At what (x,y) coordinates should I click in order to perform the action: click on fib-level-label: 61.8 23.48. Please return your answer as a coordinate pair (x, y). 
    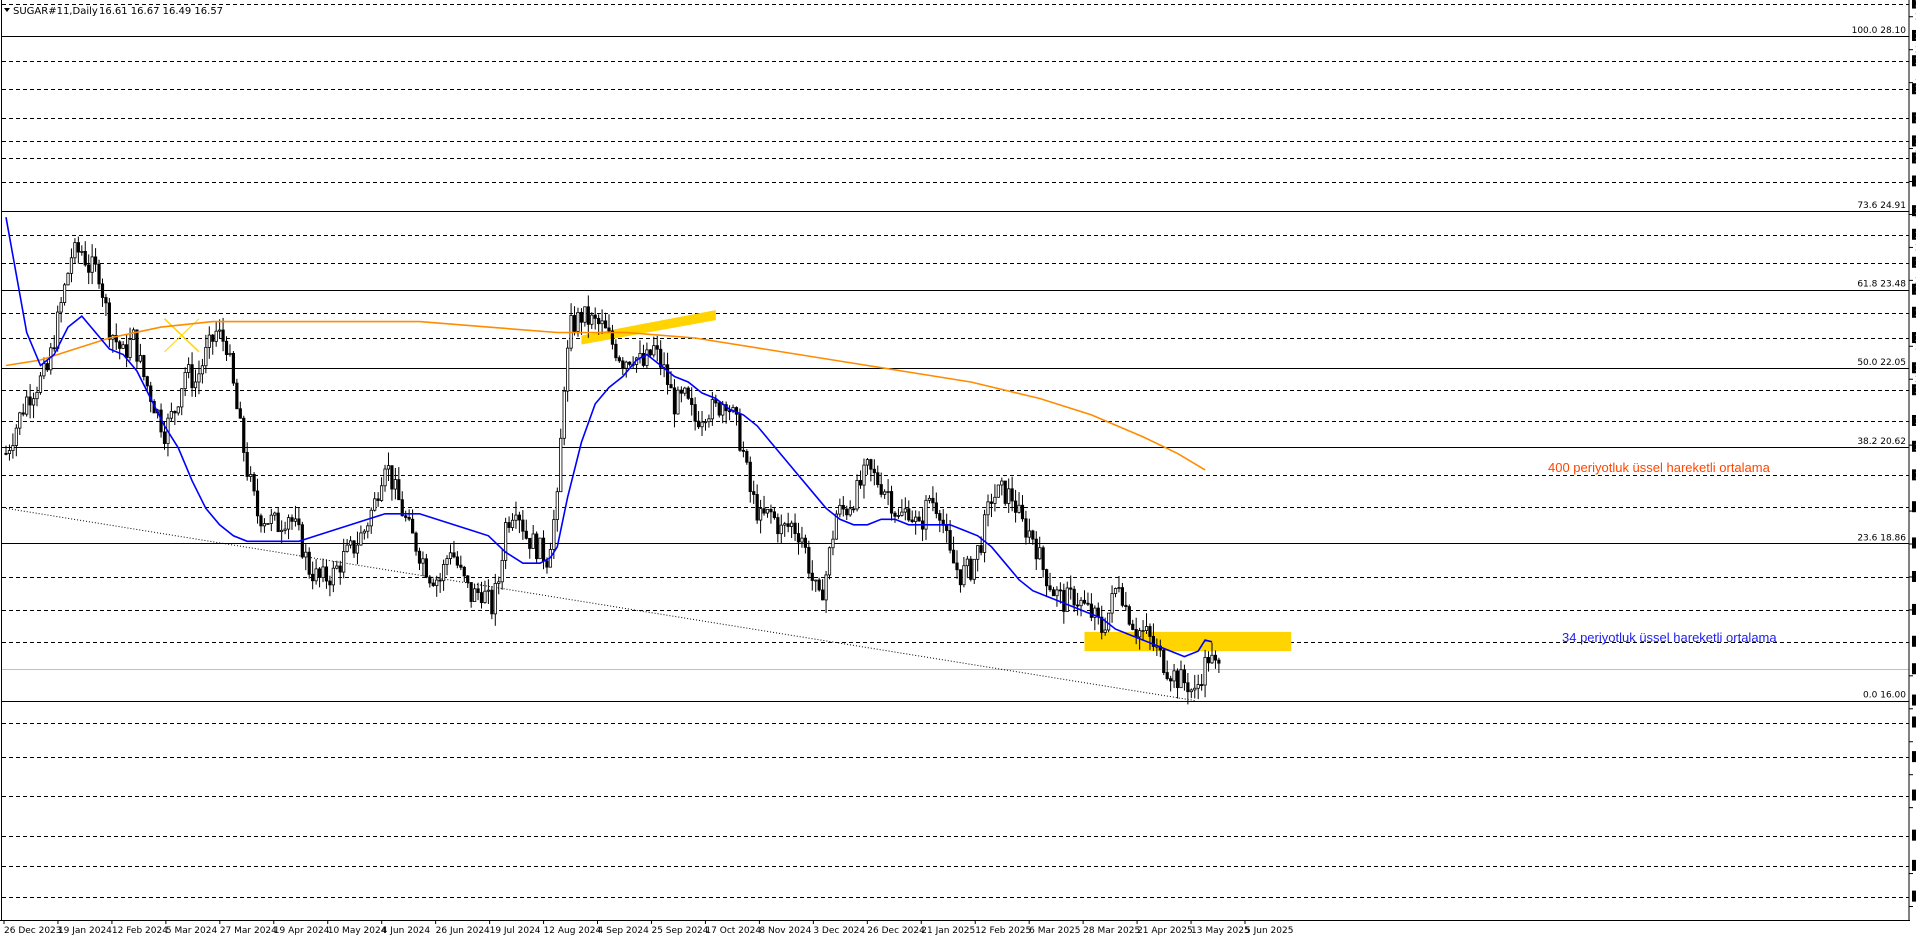
    Looking at the image, I should click on (1881, 285).